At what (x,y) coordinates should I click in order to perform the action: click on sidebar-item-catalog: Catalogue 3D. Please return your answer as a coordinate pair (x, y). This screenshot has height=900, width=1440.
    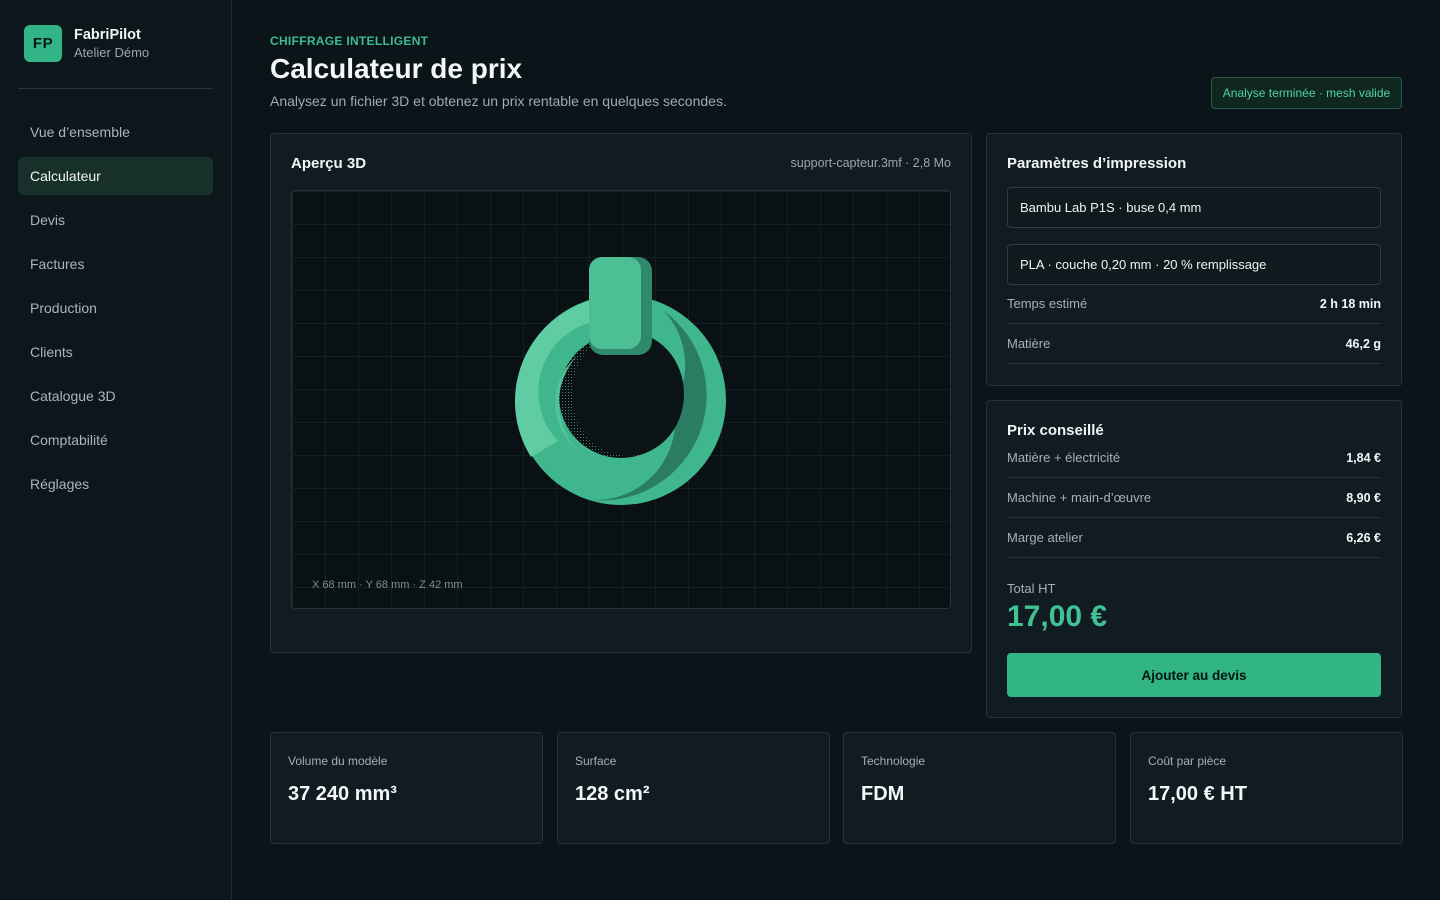
    Looking at the image, I should click on (115, 396).